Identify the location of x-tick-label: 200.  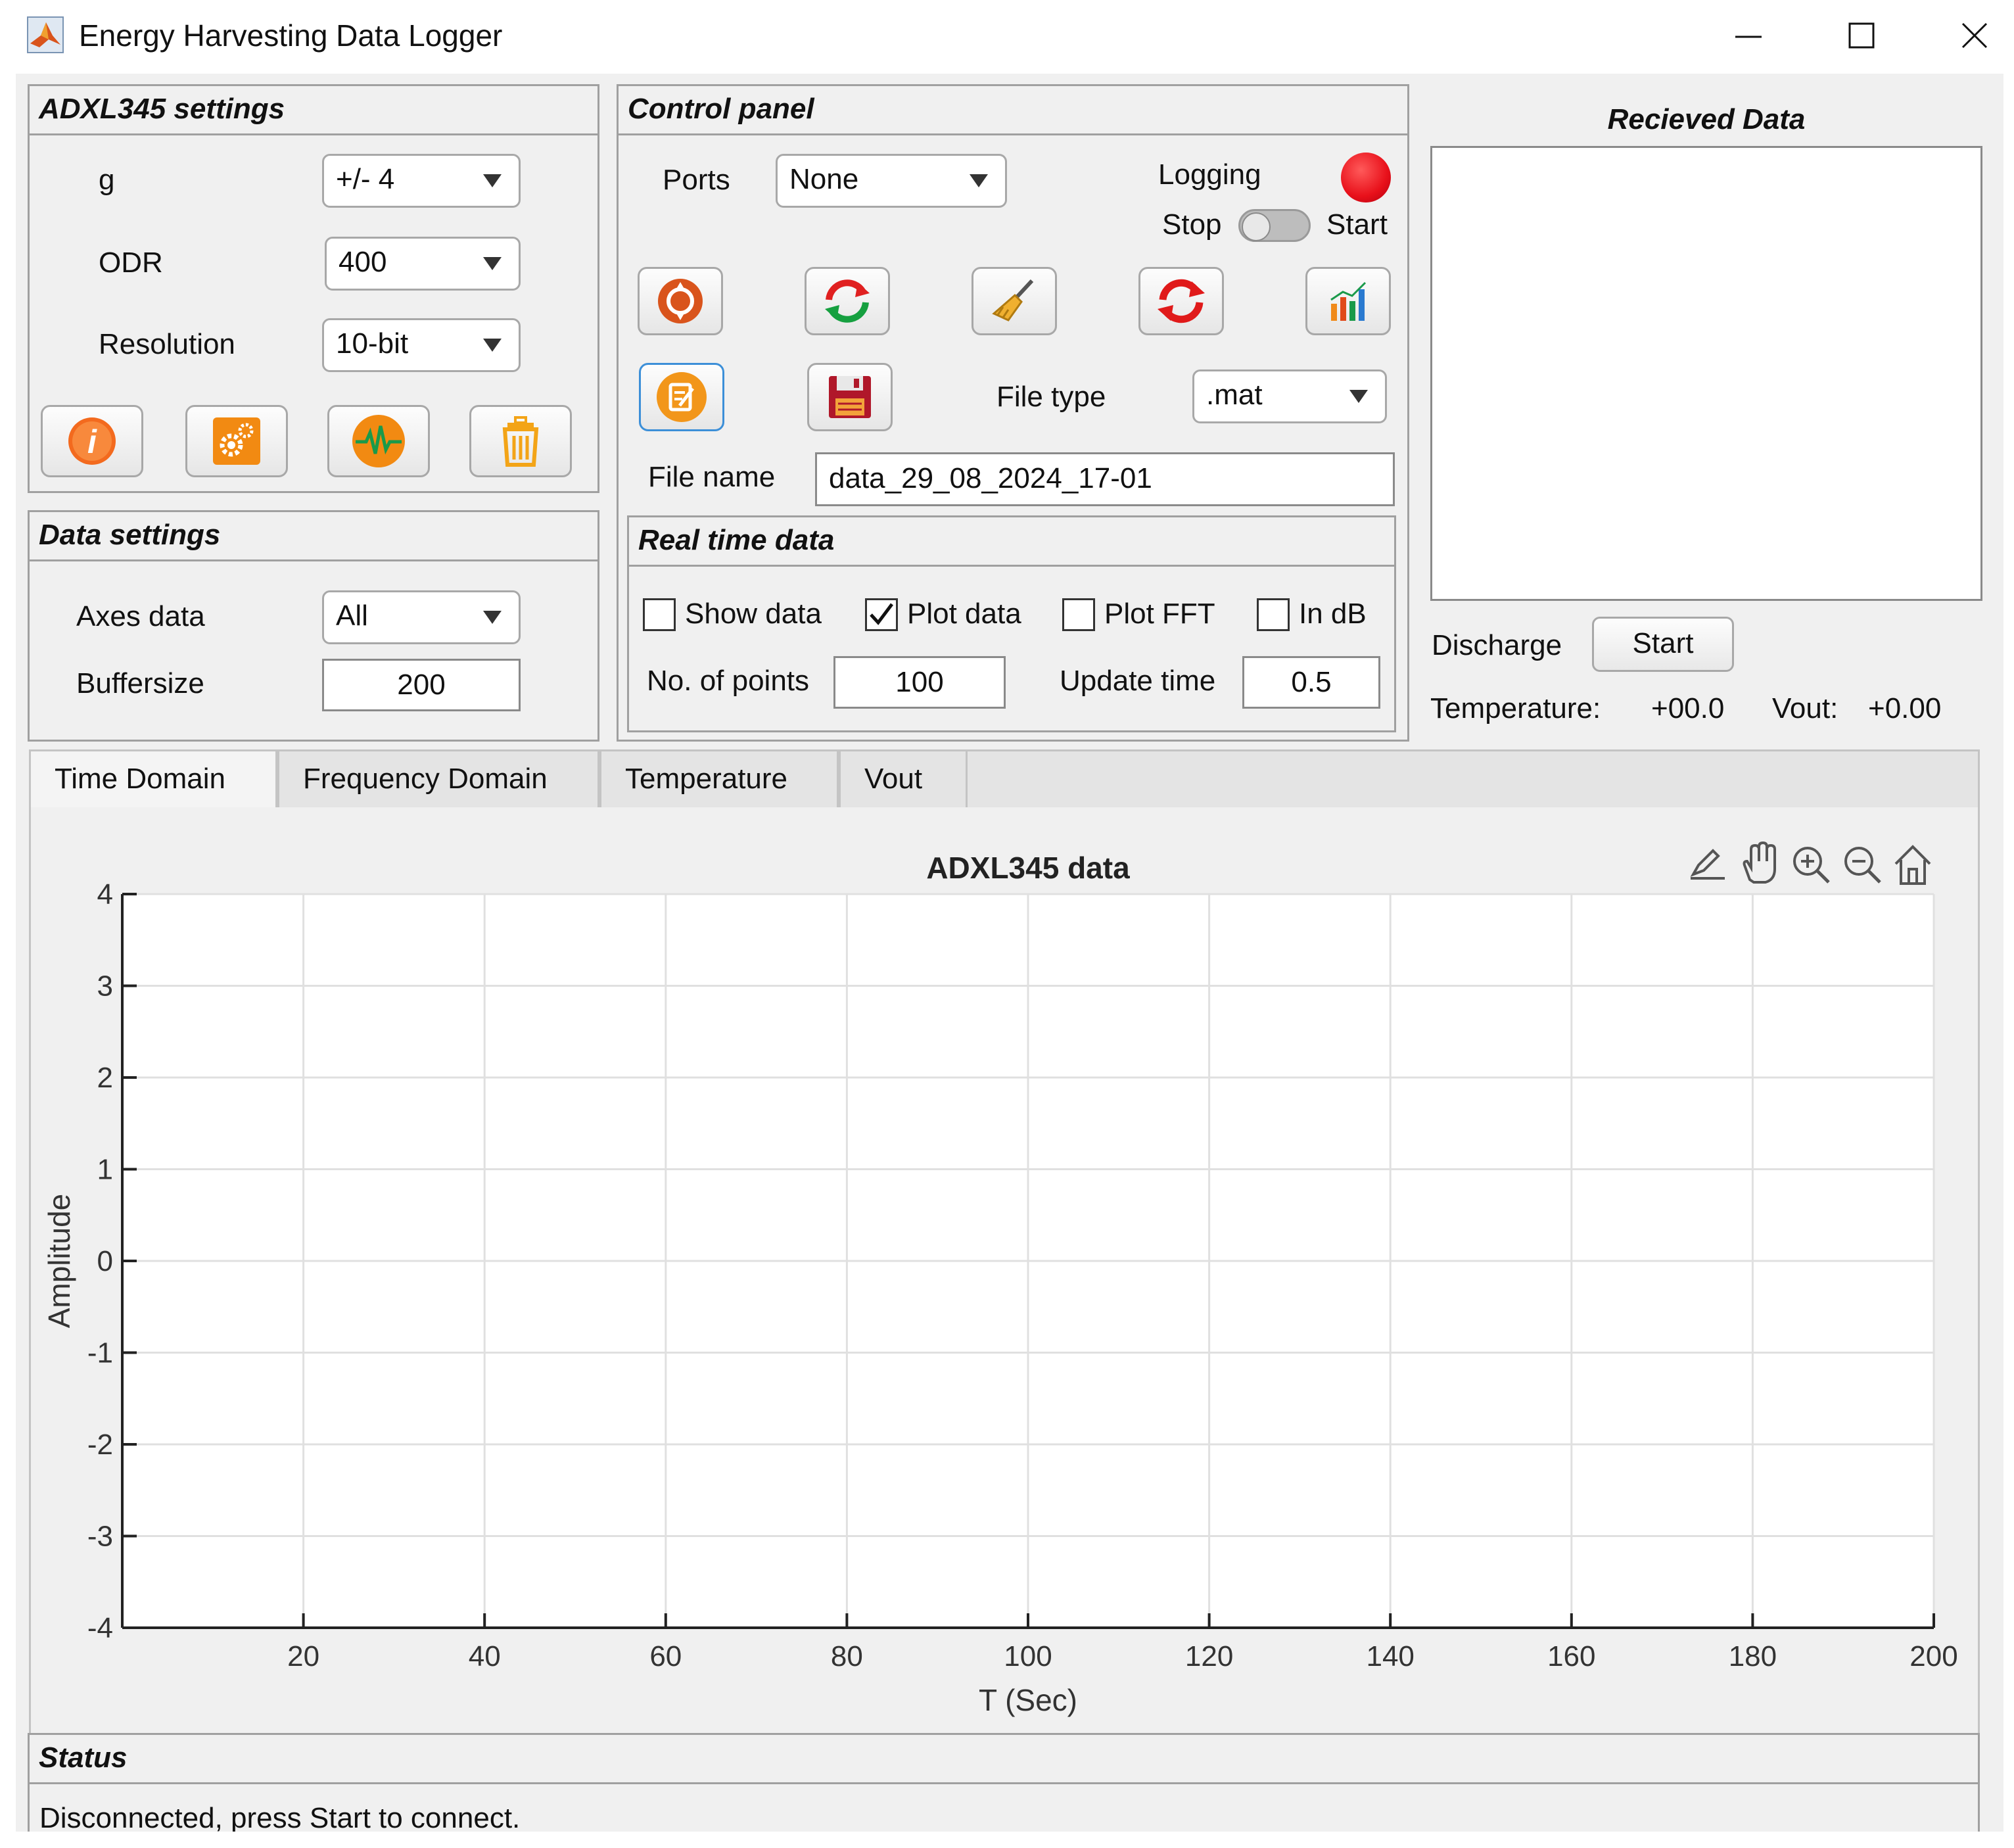
(1933, 1656).